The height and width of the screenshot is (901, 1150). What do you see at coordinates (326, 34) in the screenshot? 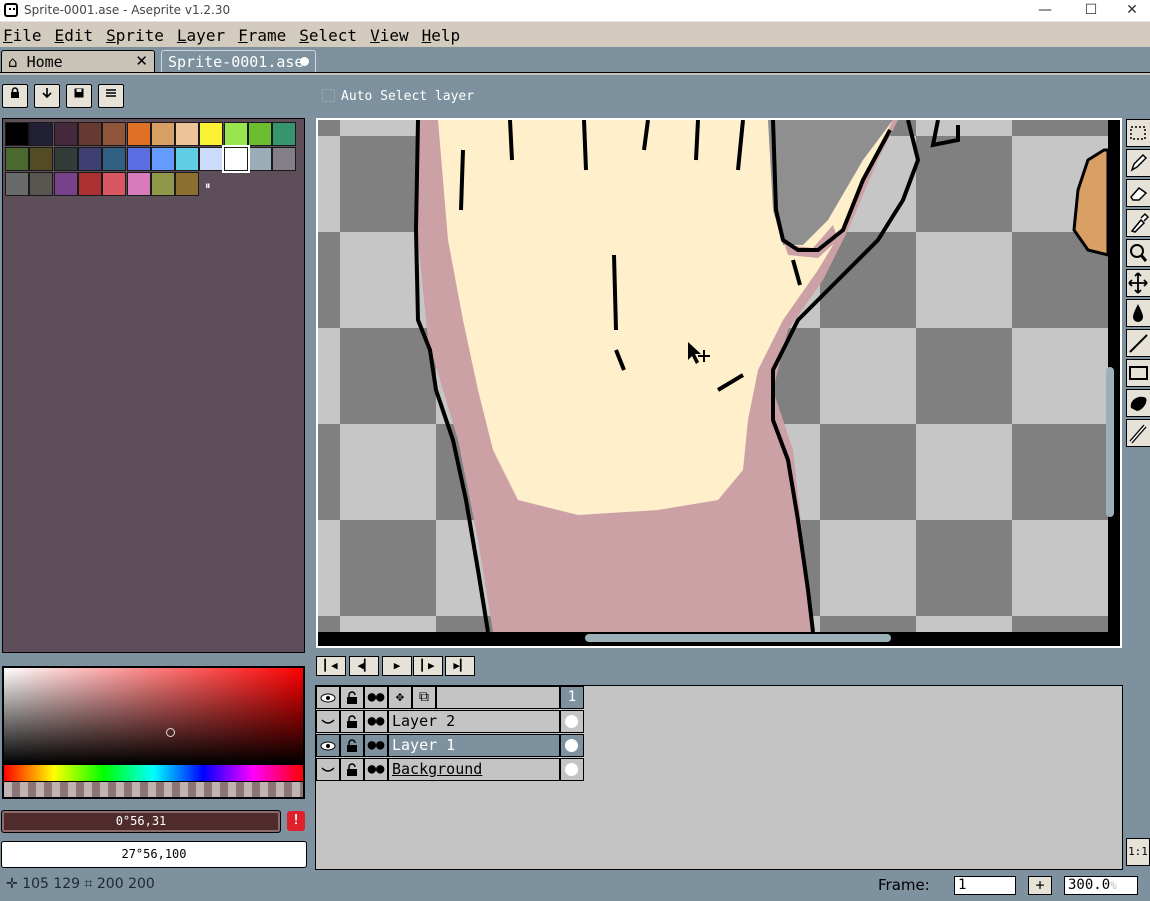
I see `menu-select: Select` at bounding box center [326, 34].